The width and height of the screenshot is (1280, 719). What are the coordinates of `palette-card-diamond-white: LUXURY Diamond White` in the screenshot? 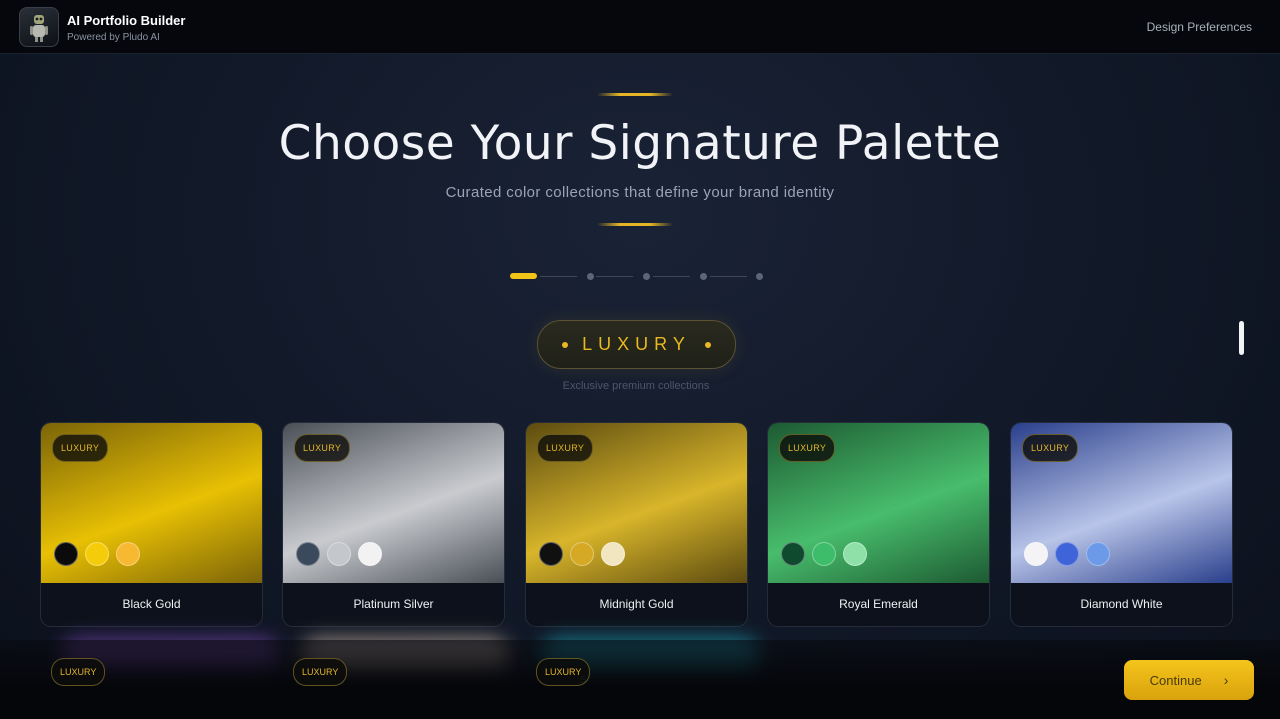 It's located at (1121, 524).